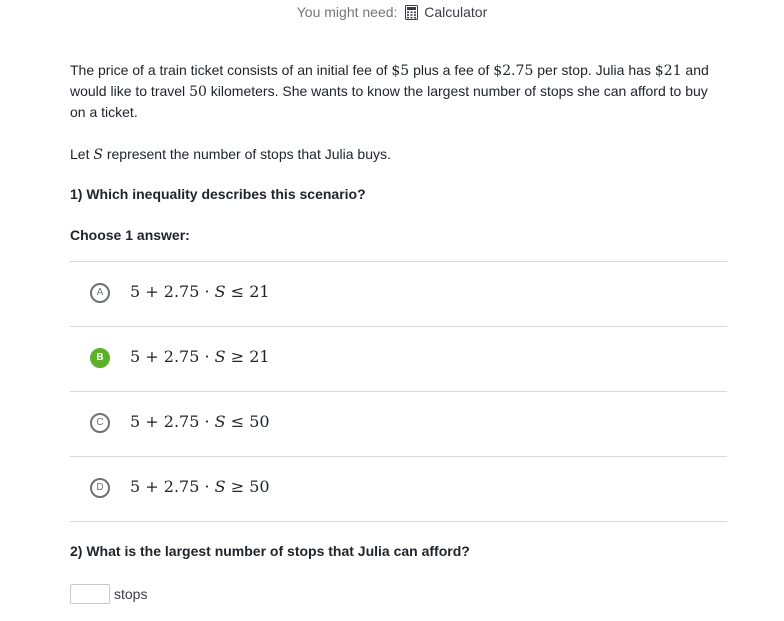  What do you see at coordinates (198, 92) in the screenshot?
I see `distance: 50` at bounding box center [198, 92].